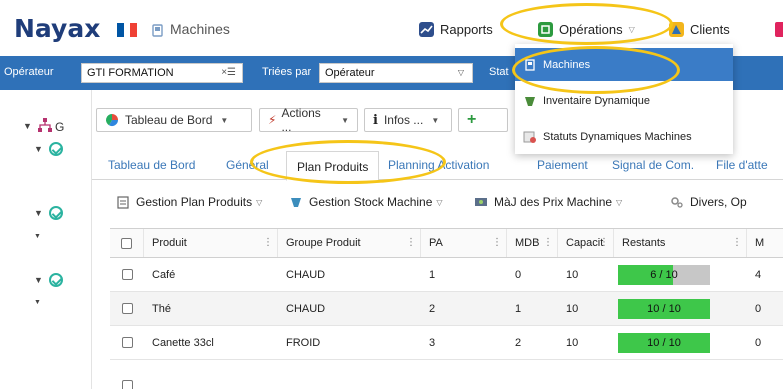 The image size is (783, 389). Describe the element at coordinates (408, 120) in the screenshot. I see `infos-button: i Infos ... ▼` at that location.